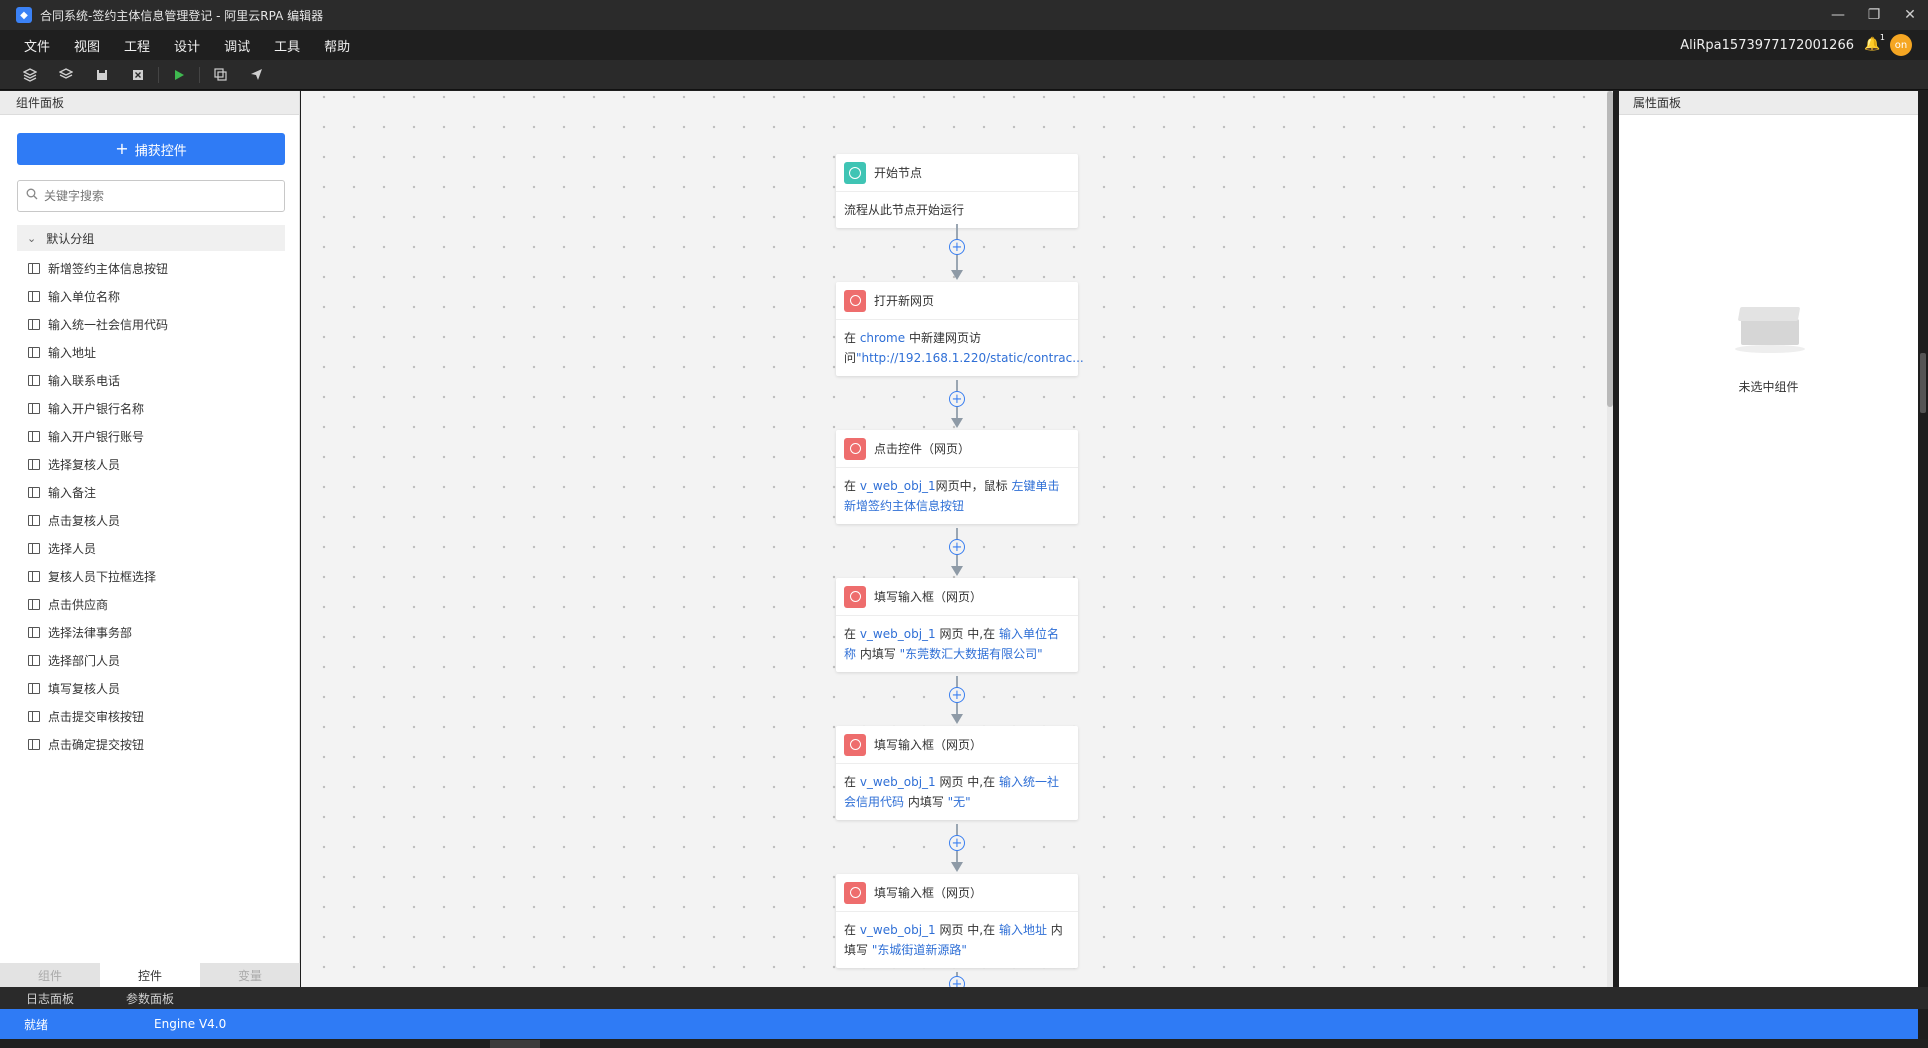 Image resolution: width=1928 pixels, height=1048 pixels. What do you see at coordinates (237, 45) in the screenshot?
I see `menu-debug: 调试` at bounding box center [237, 45].